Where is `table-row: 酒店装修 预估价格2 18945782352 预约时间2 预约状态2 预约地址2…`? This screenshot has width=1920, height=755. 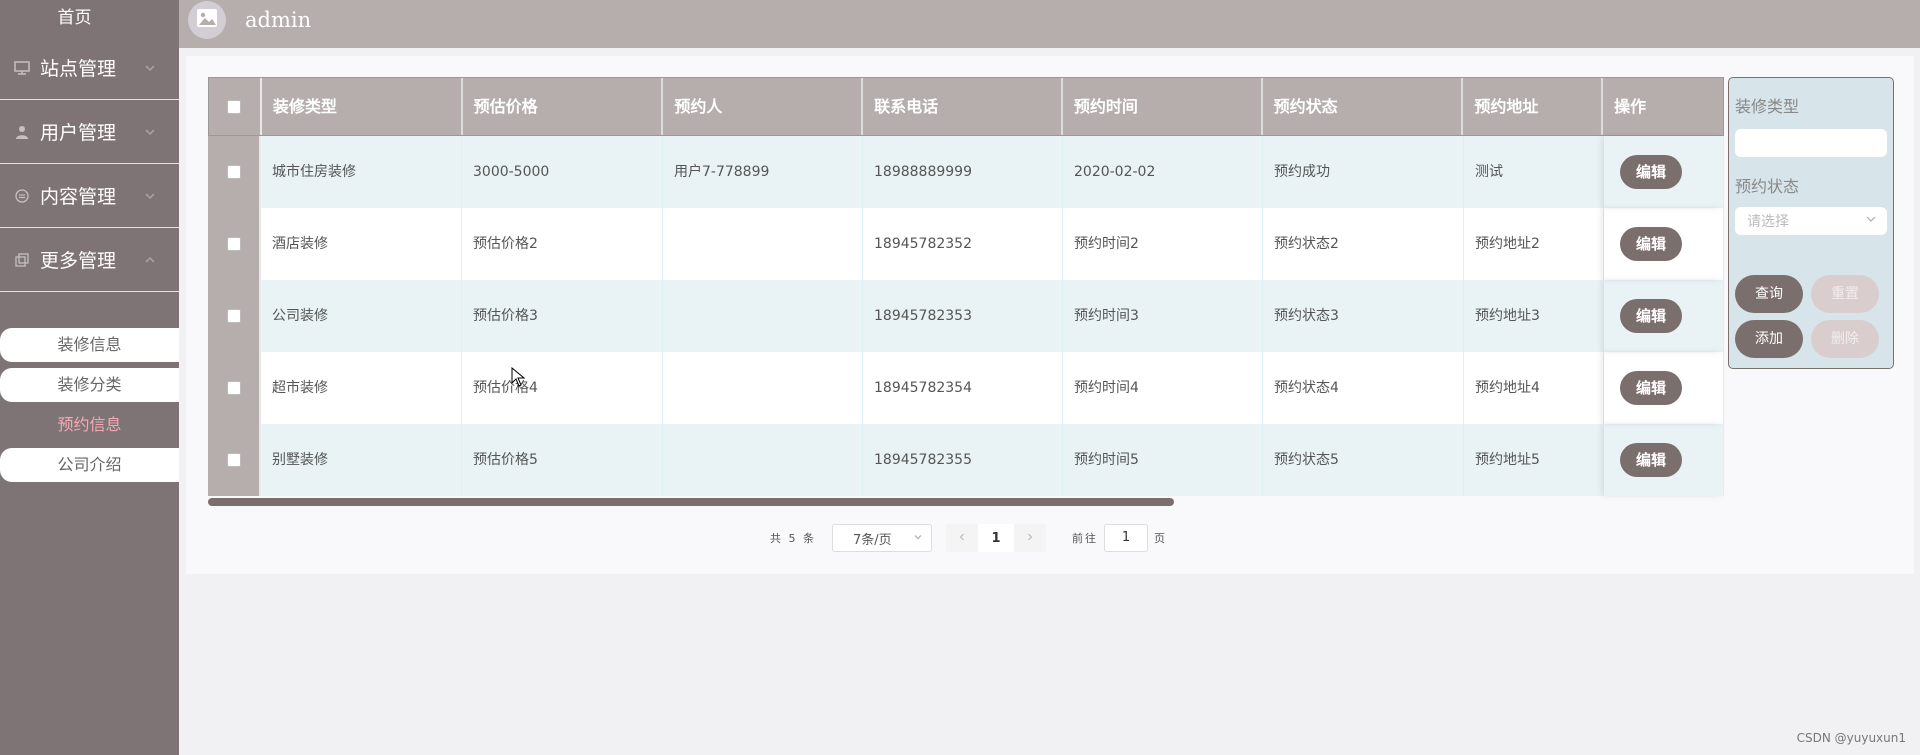
table-row: 酒店装修 预估价格2 18945782352 预约时间2 预约状态2 预约地址2… is located at coordinates (966, 244).